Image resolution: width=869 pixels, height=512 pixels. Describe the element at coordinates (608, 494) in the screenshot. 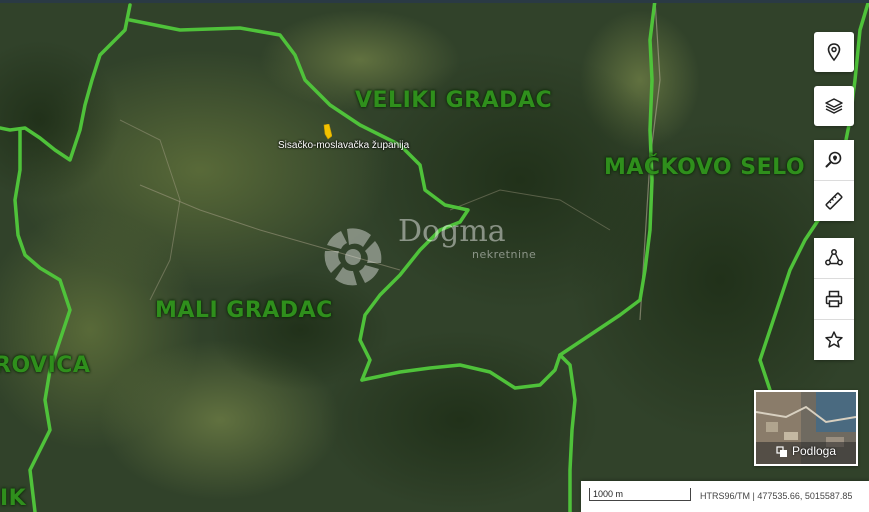

I see `scale-label: 1000 m` at that location.